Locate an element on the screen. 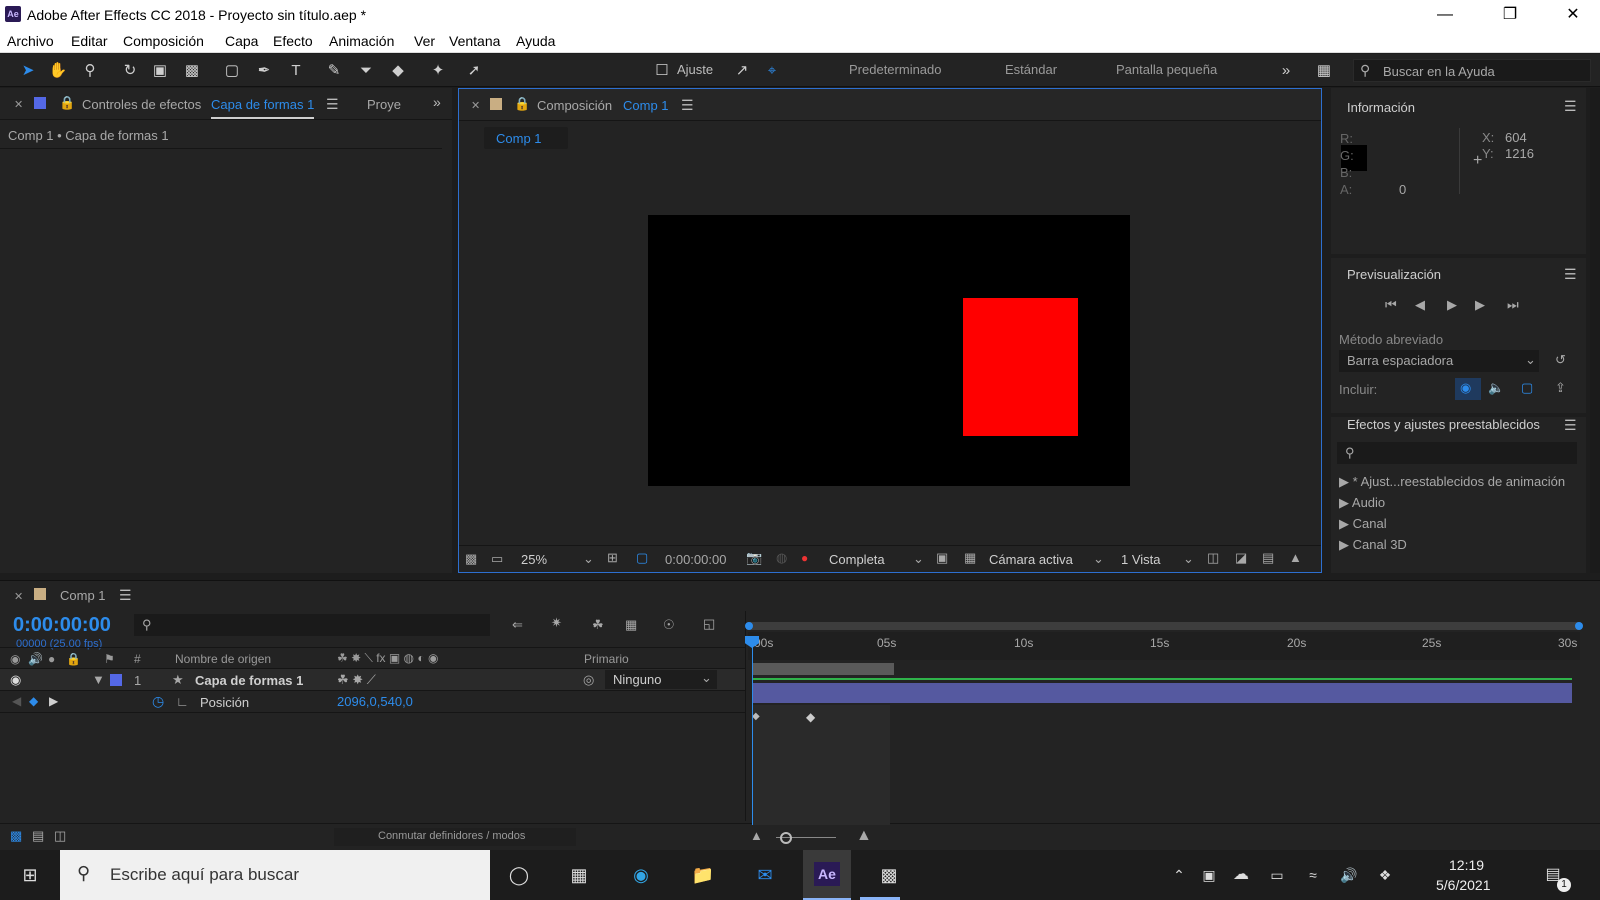  effect-controls-tab: Controles de efectos is located at coordinates (141, 104).